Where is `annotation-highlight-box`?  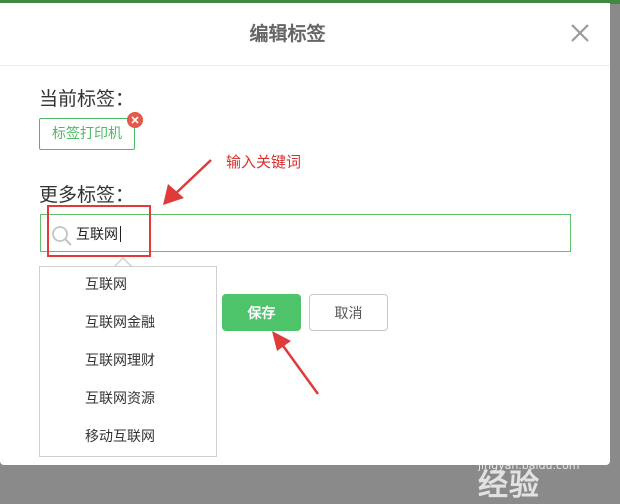
annotation-highlight-box is located at coordinates (99, 231).